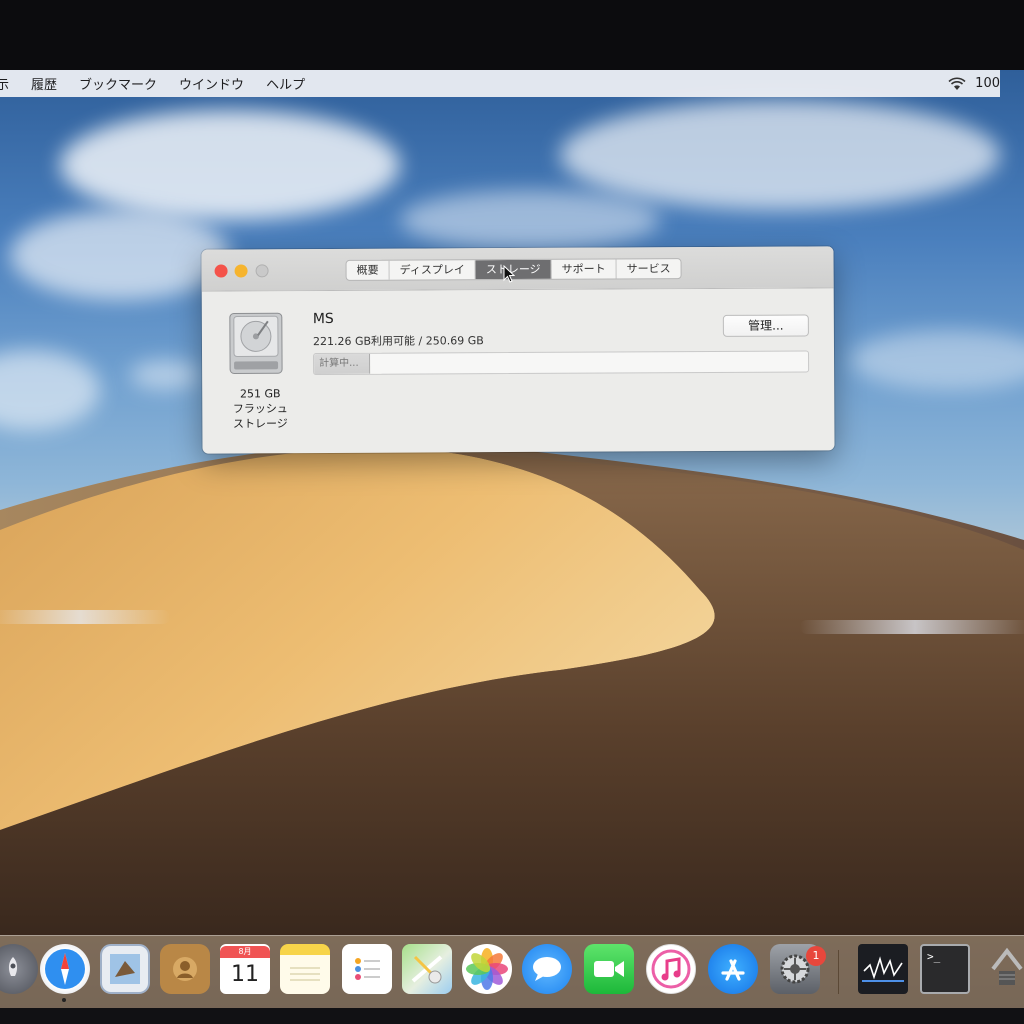  What do you see at coordinates (245, 974) in the screenshot?
I see `calendar-day: 11` at bounding box center [245, 974].